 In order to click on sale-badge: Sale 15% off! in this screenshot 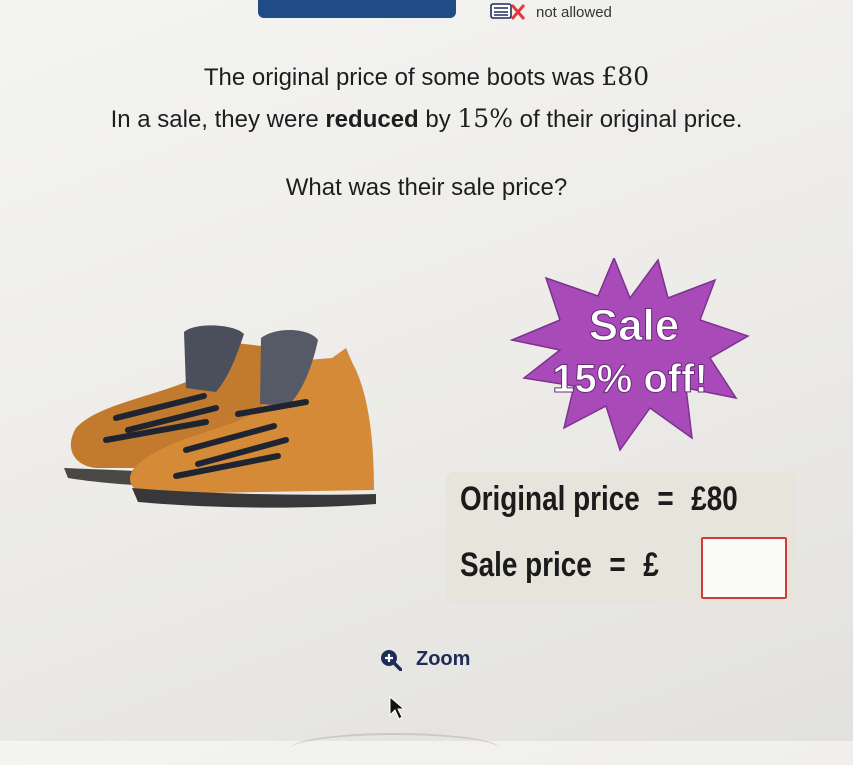, I will do `click(630, 355)`.